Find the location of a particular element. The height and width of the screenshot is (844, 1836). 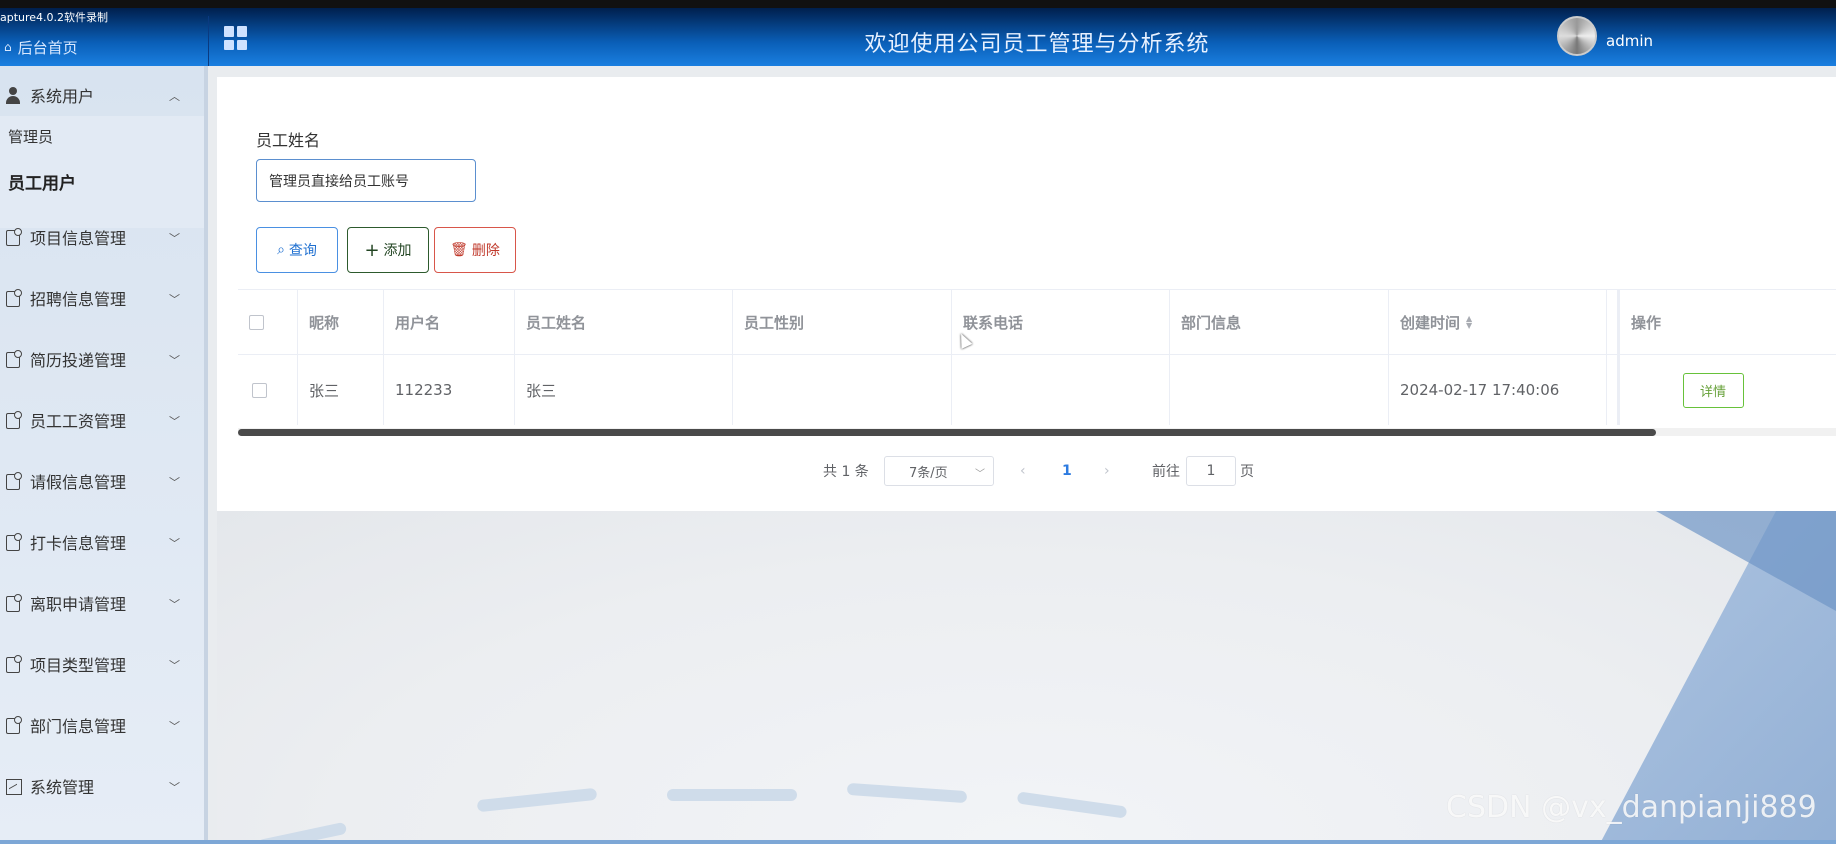

sidebar-item-resignation: 离职申请管理 ﹀ is located at coordinates (102, 603).